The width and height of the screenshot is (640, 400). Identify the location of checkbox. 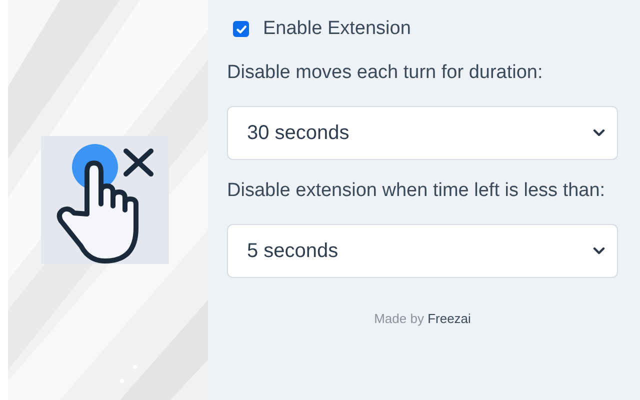
(241, 29).